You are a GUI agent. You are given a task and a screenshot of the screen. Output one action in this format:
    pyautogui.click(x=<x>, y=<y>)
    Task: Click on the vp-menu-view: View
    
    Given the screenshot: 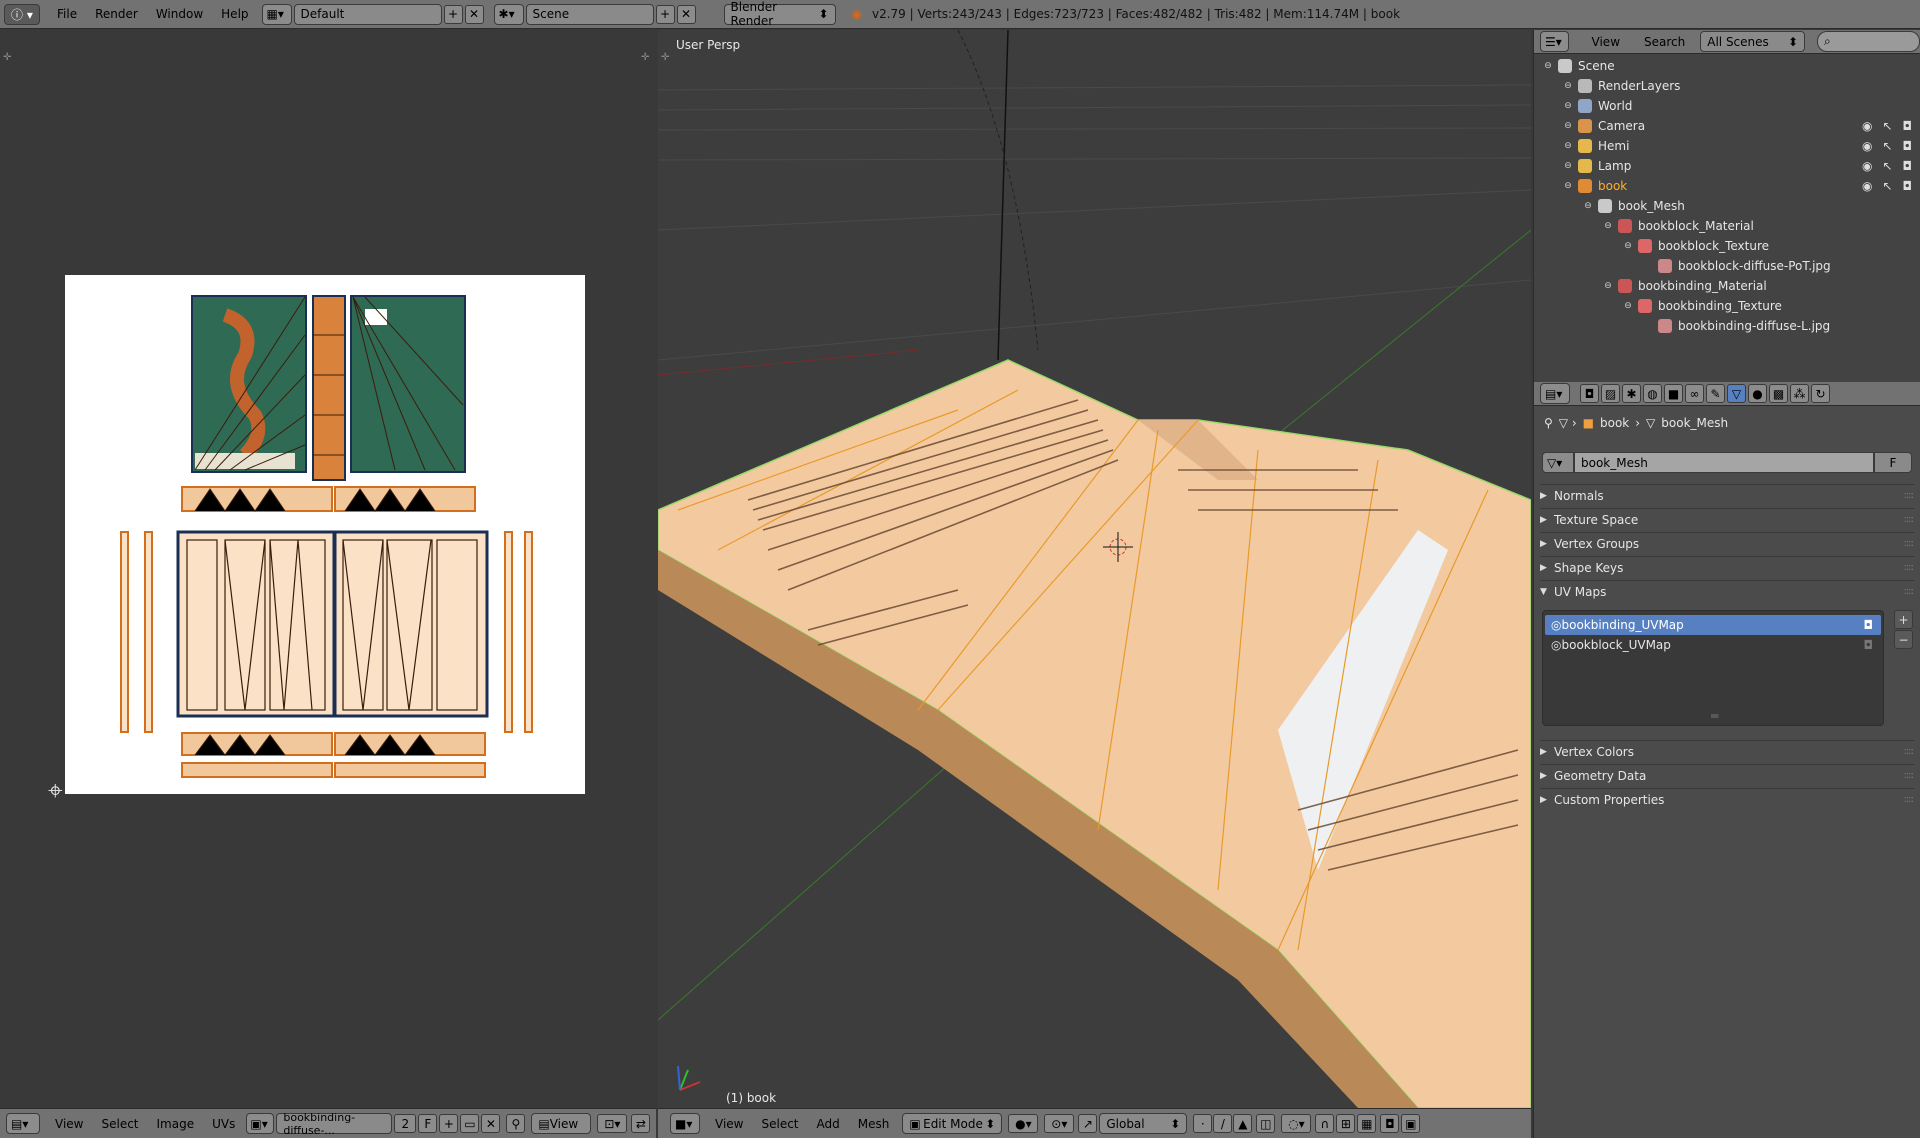 What is the action you would take?
    pyautogui.click(x=729, y=1124)
    